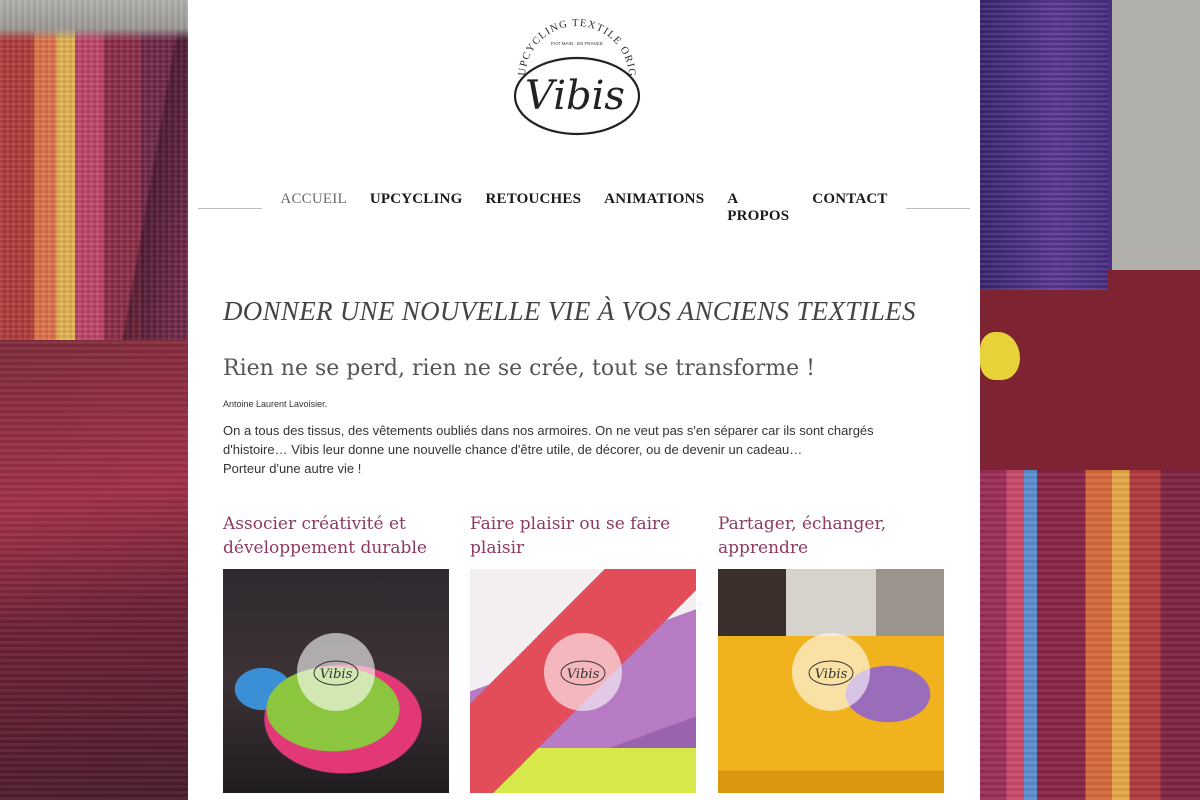  Describe the element at coordinates (831, 540) in the screenshot. I see `card-title: Partager, échanger, apprendre` at that location.